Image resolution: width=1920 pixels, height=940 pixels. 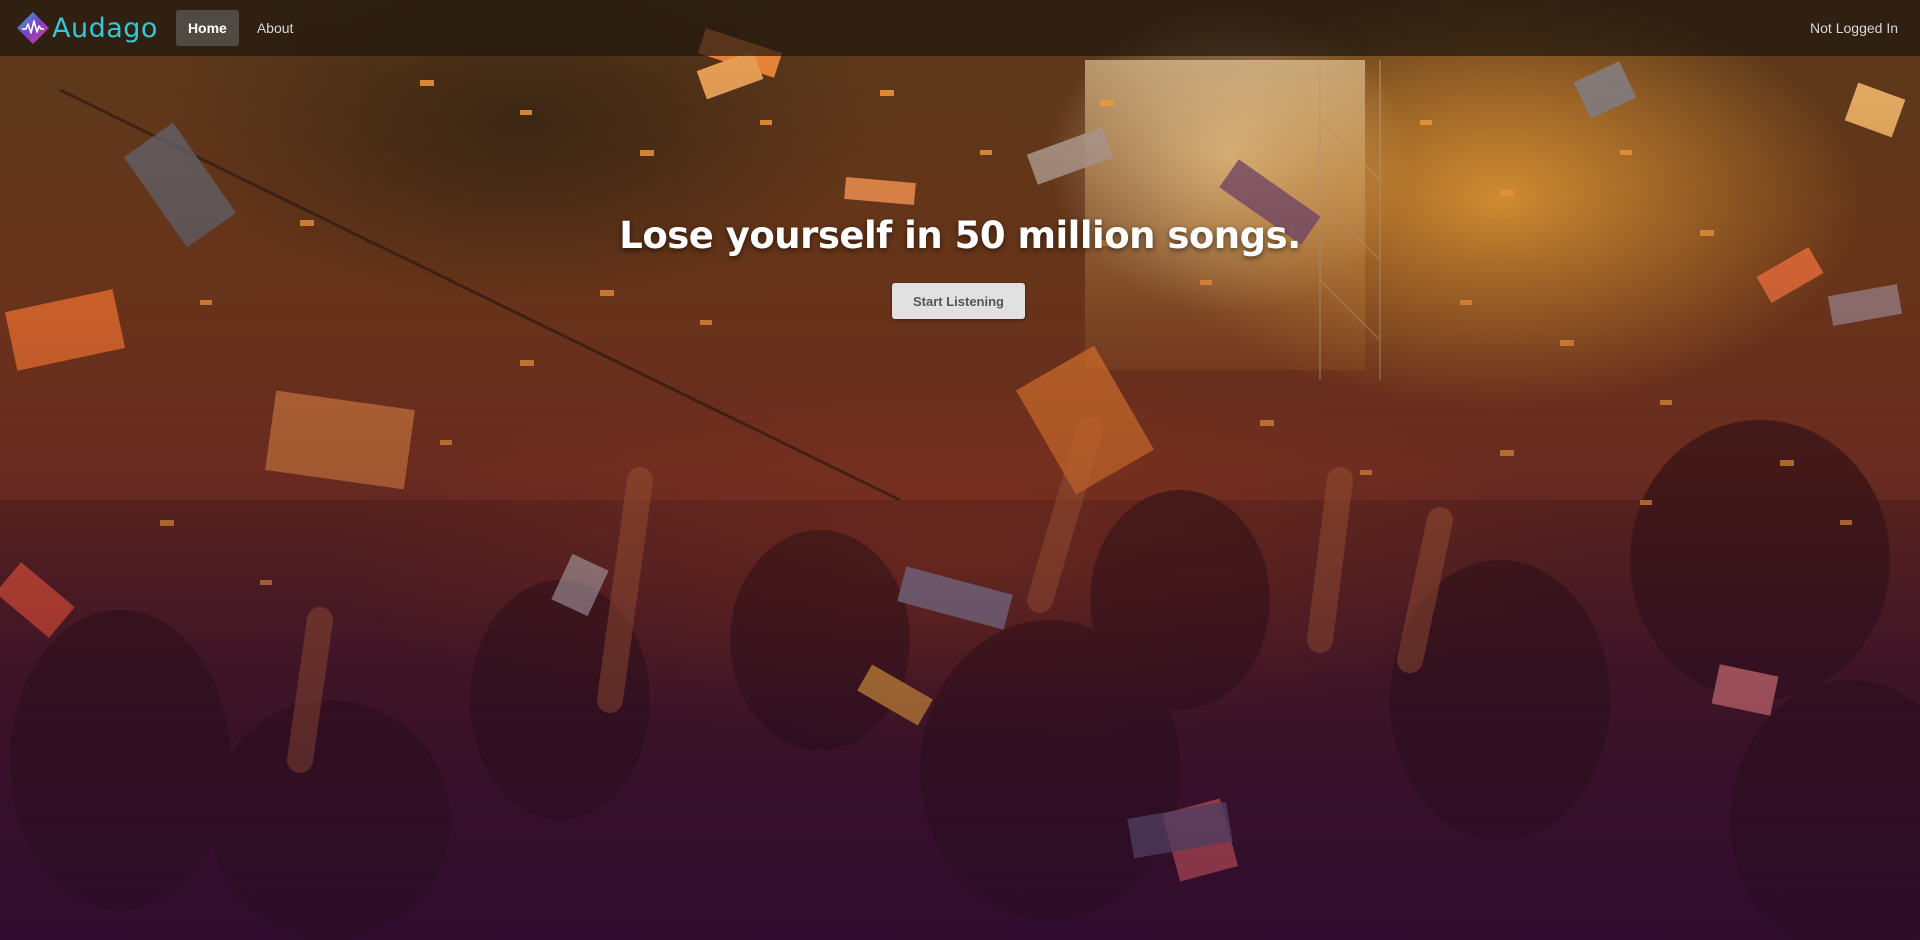 I want to click on nav-item-about: About, so click(x=275, y=28).